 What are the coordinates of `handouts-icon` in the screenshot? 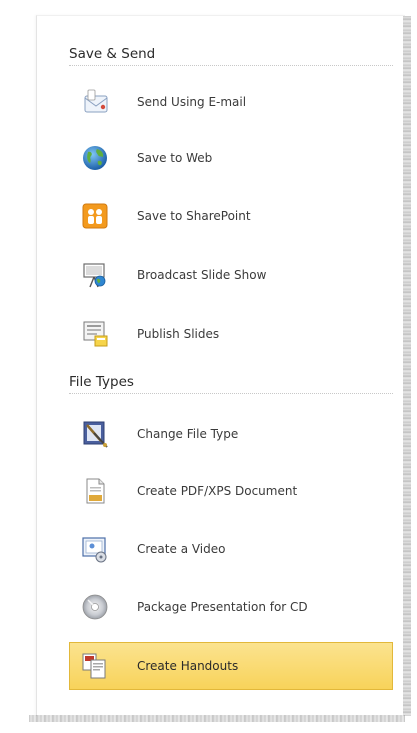 It's located at (95, 666).